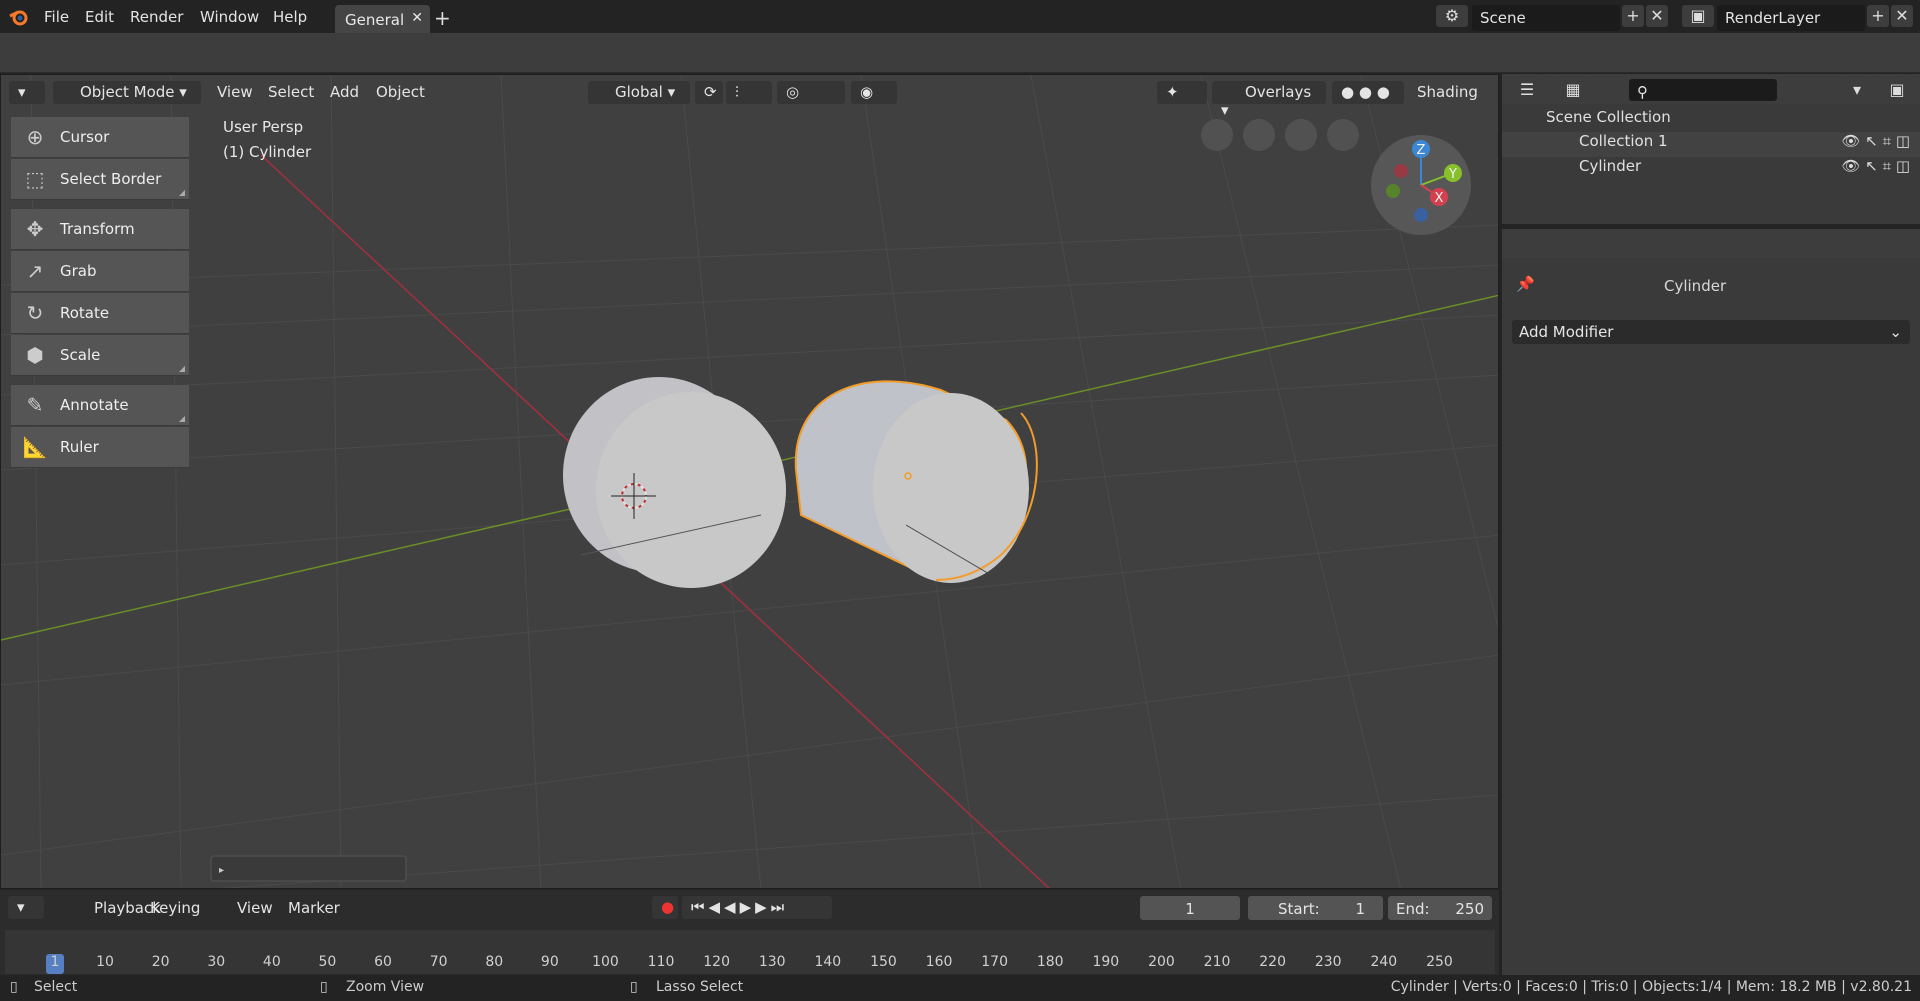 This screenshot has width=1920, height=1001. What do you see at coordinates (175, 908) in the screenshot?
I see `menu-keying: Keying` at bounding box center [175, 908].